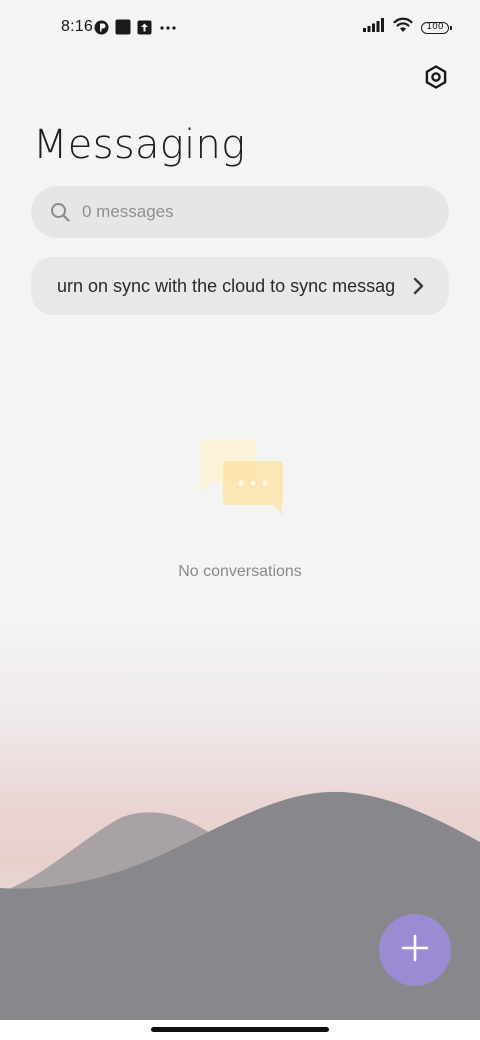 This screenshot has height=1040, width=480. I want to click on battery-icon: 100, so click(436, 27).